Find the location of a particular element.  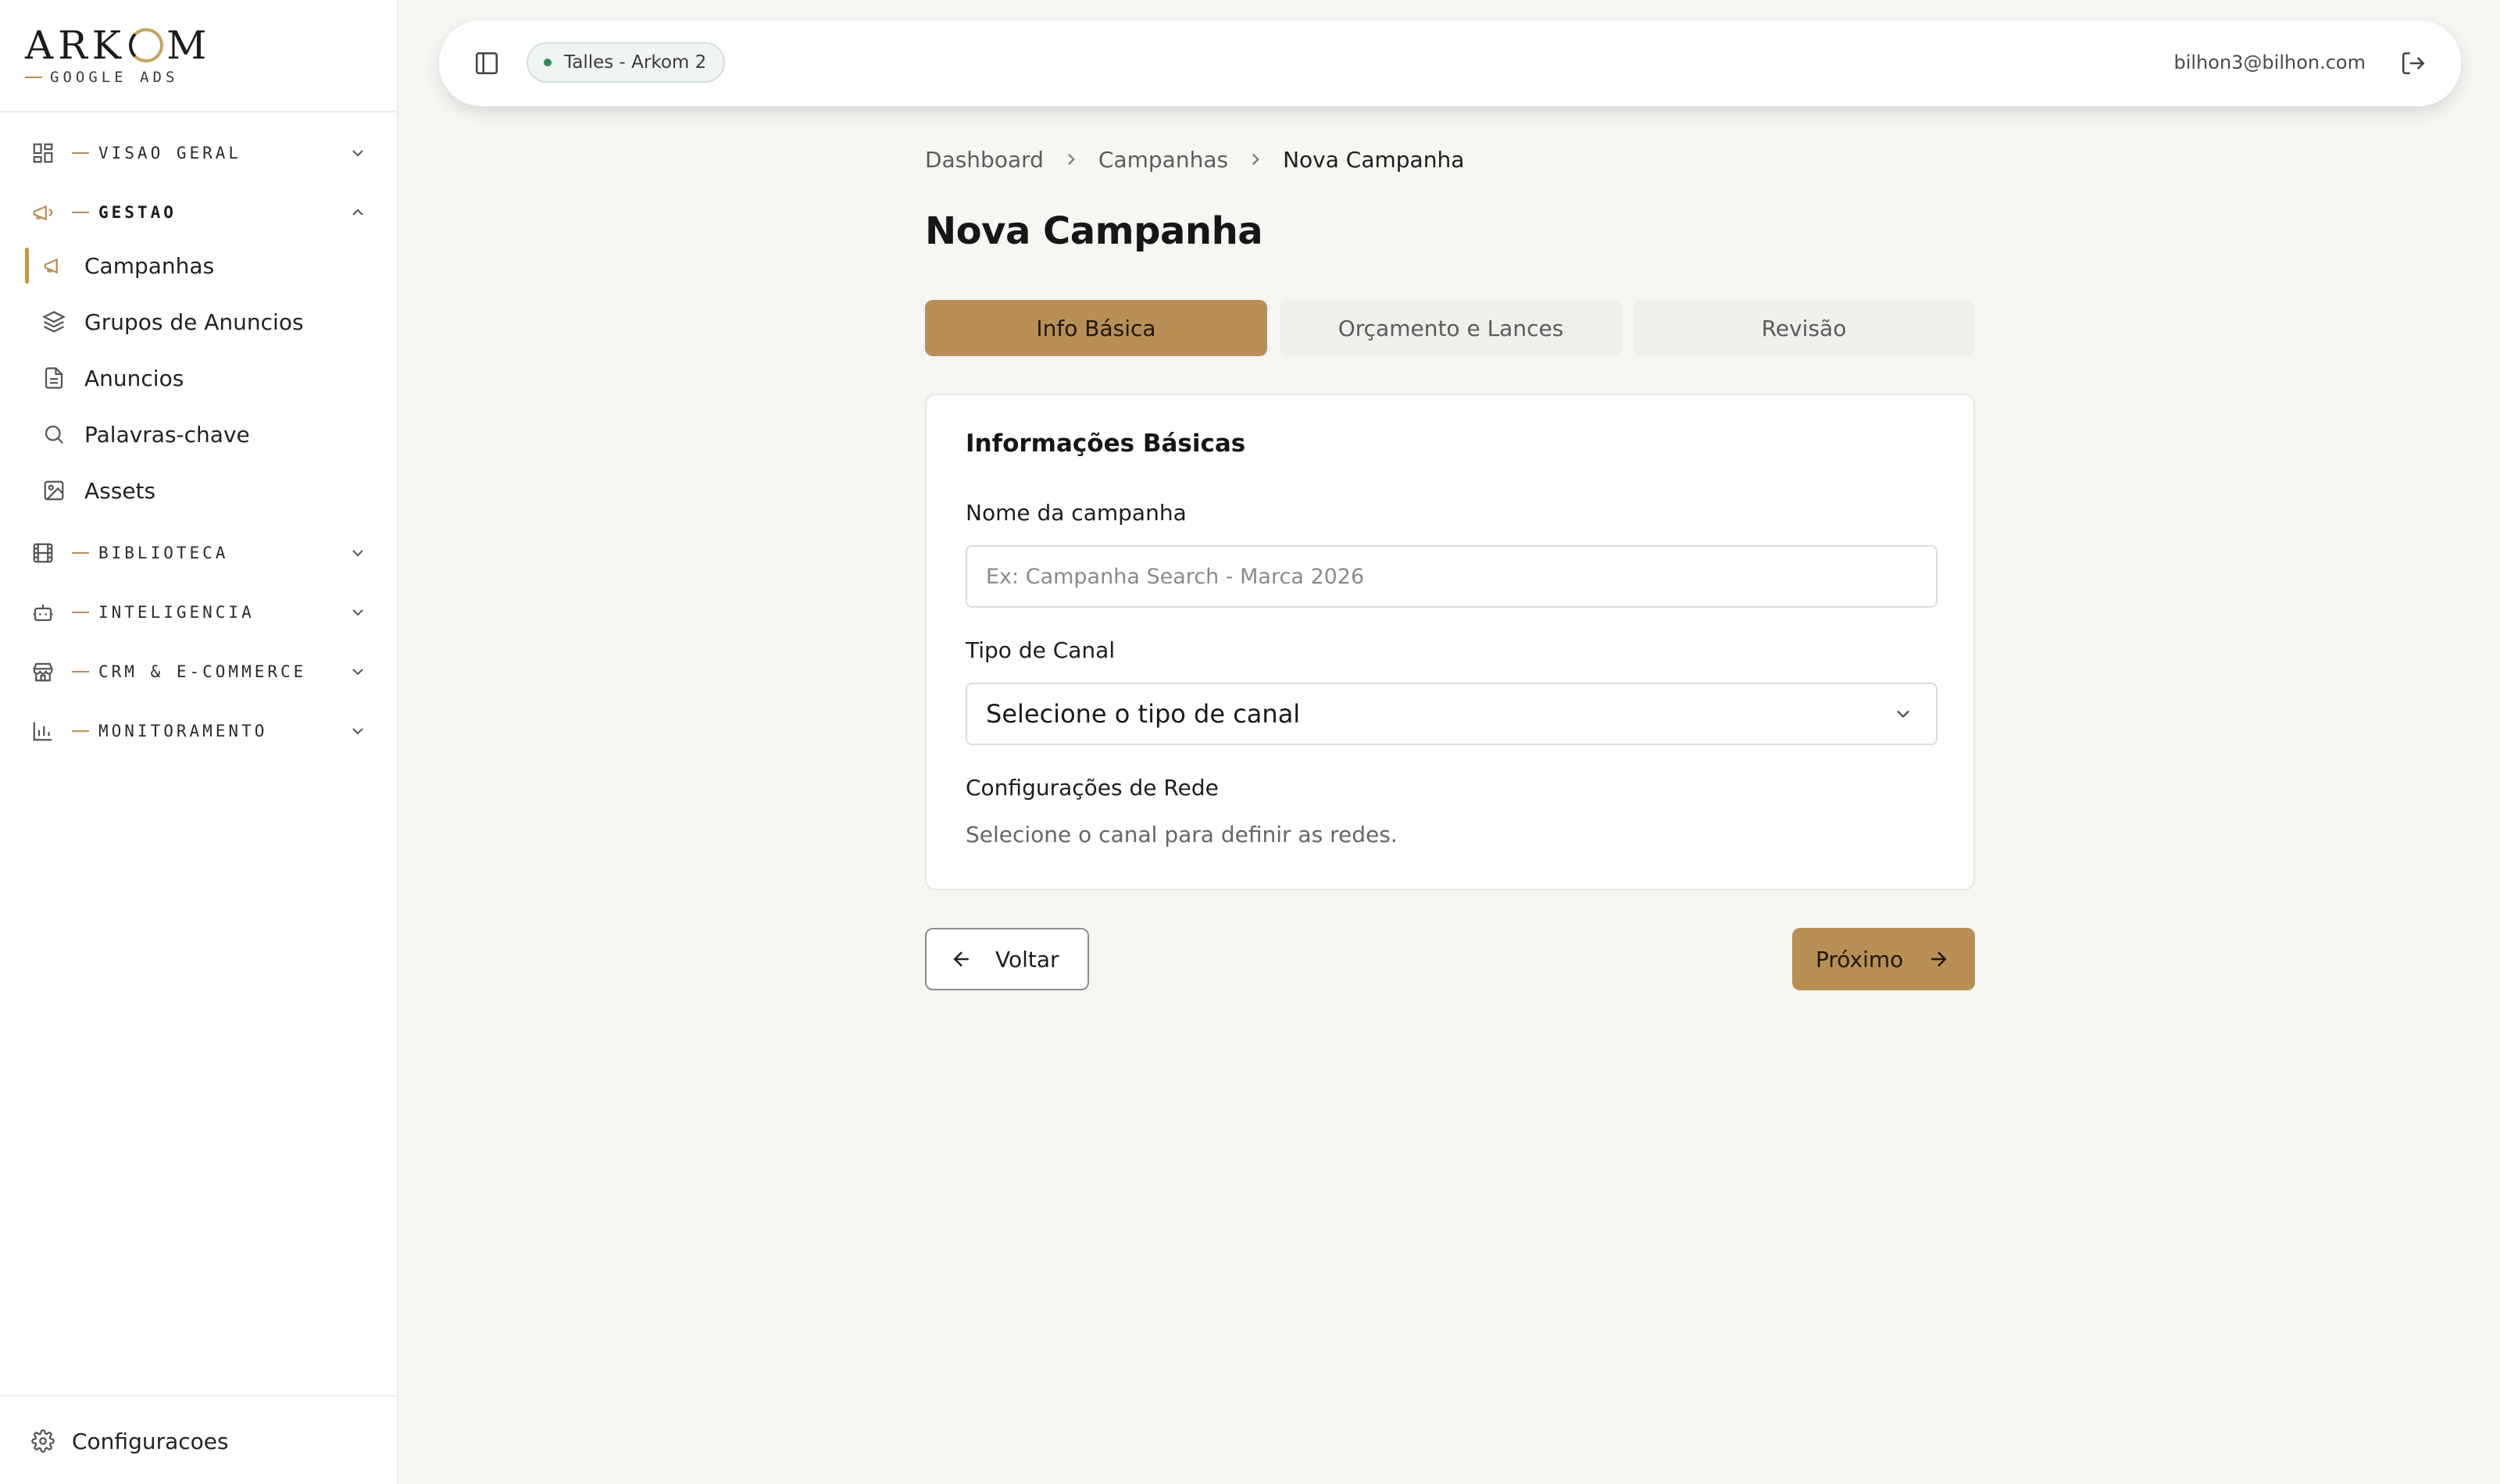

next-button: Próximo is located at coordinates (1883, 959).